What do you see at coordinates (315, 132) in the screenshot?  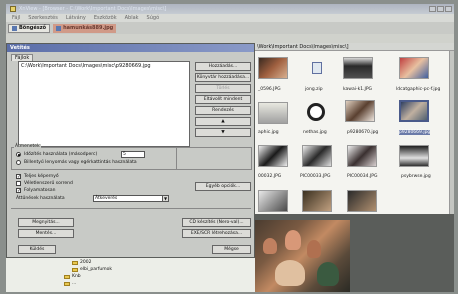 I see `thumbnail-label: nethas.jpg` at bounding box center [315, 132].